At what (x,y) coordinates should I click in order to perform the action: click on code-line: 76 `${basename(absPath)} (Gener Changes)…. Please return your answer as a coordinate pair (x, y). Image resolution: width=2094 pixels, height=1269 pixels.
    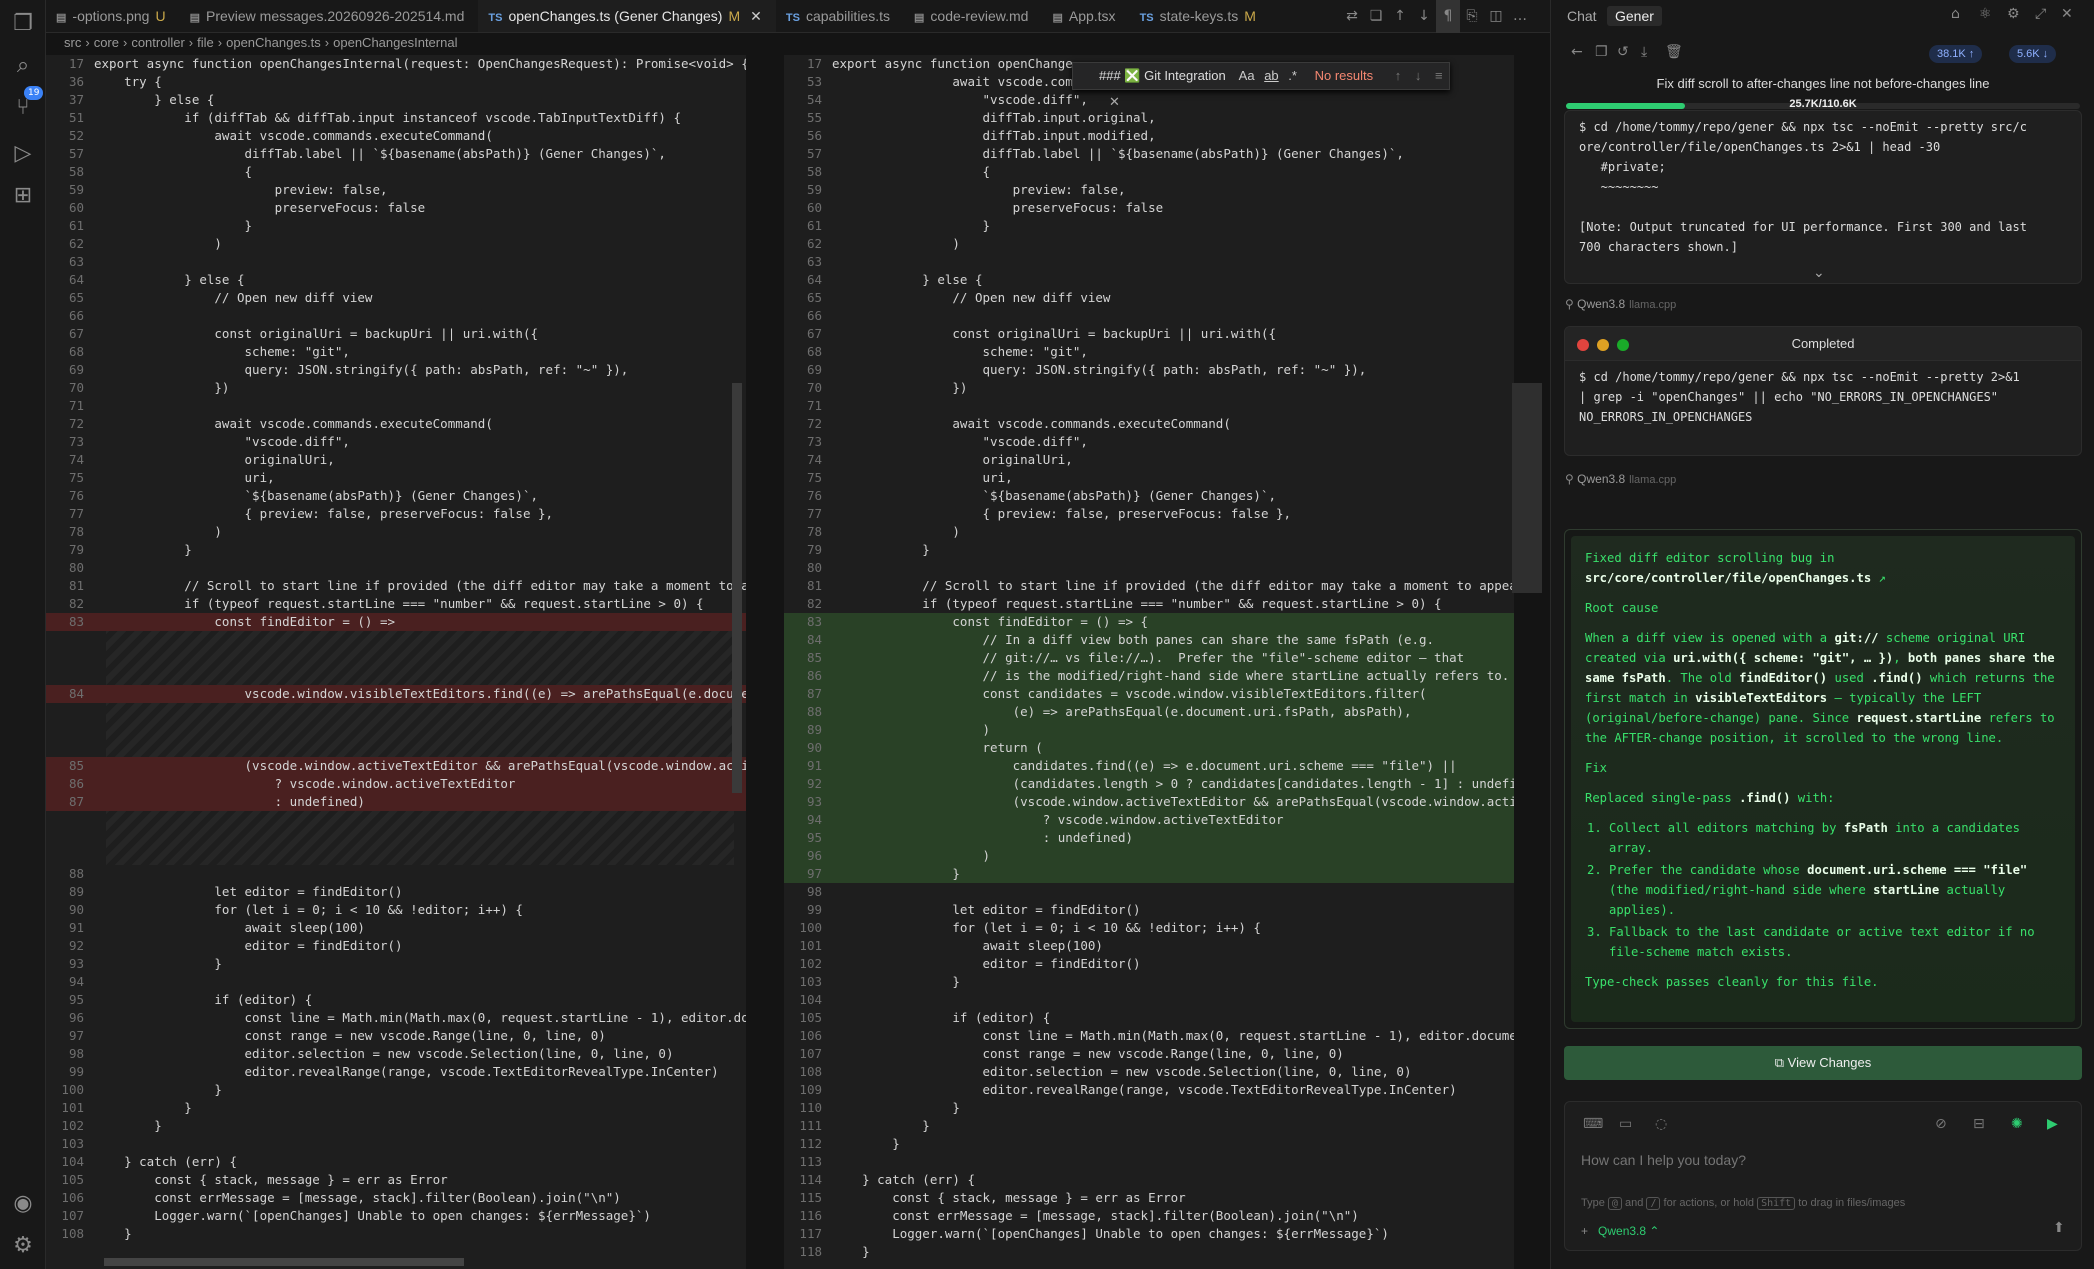
    Looking at the image, I should click on (1149, 496).